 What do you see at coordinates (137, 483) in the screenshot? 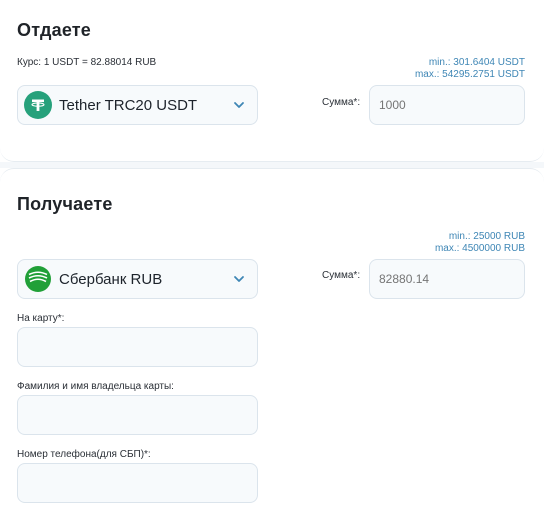
I see `phone-number-input` at bounding box center [137, 483].